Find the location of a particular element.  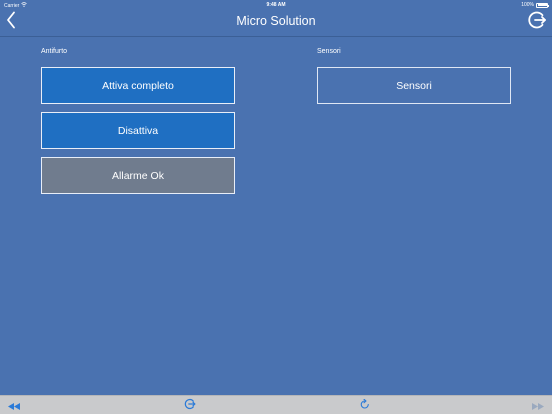

disattiva-button: Disattiva is located at coordinates (138, 130).